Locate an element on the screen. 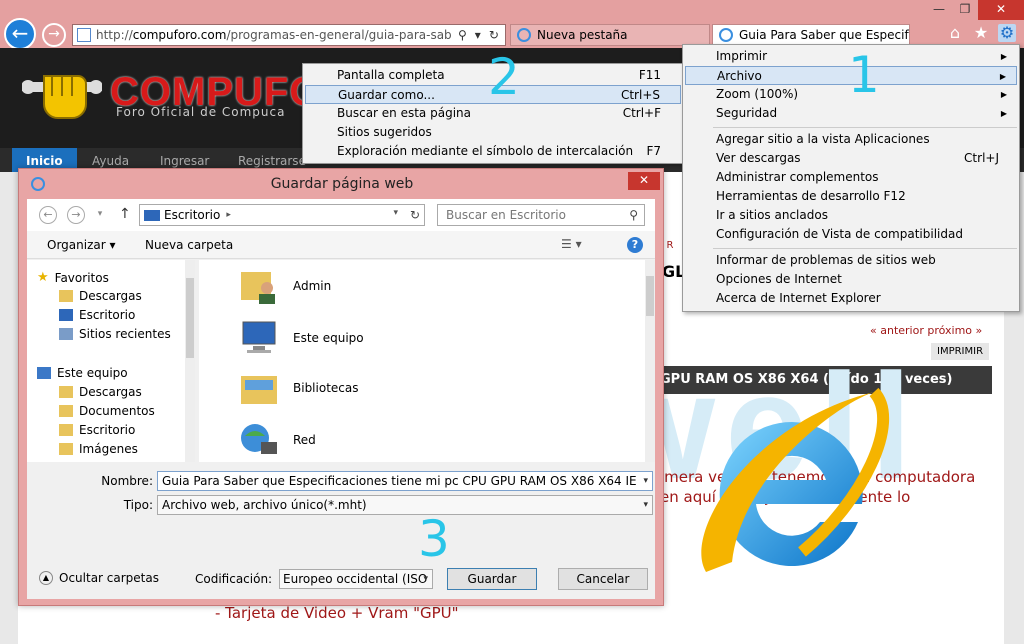  dialog-search-input: Buscar en Escritorio ⚲ is located at coordinates (541, 215).